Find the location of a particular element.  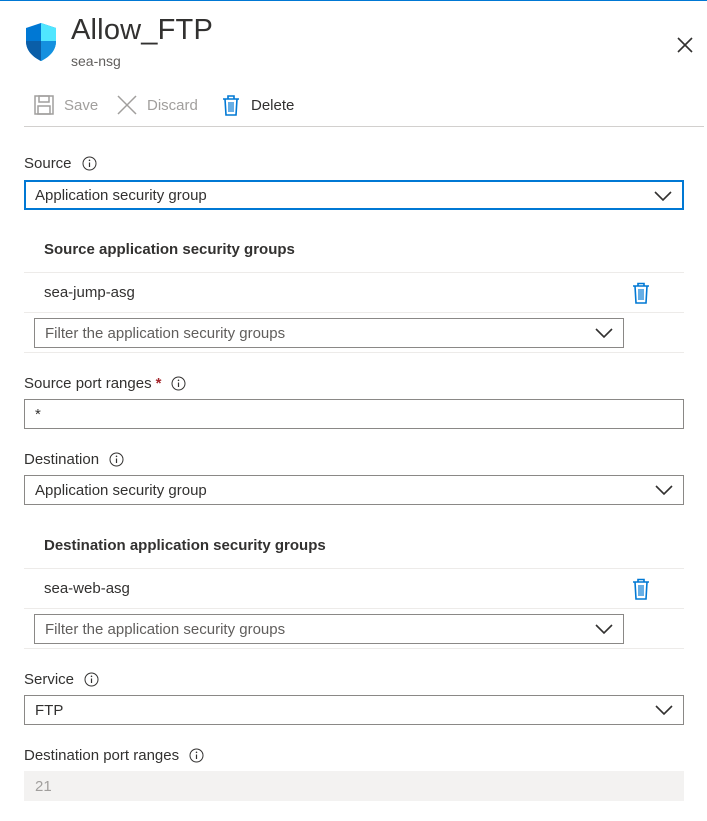

source-dropdown-value: Application security group is located at coordinates (121, 195).